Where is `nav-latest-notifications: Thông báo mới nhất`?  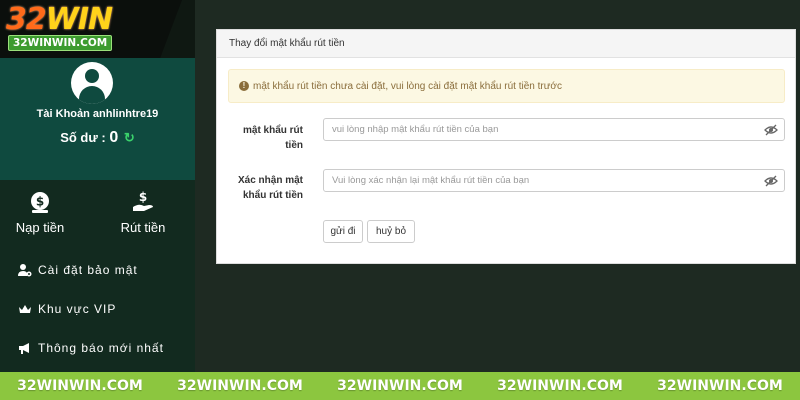
nav-latest-notifications: Thông báo mới nhất is located at coordinates (91, 348).